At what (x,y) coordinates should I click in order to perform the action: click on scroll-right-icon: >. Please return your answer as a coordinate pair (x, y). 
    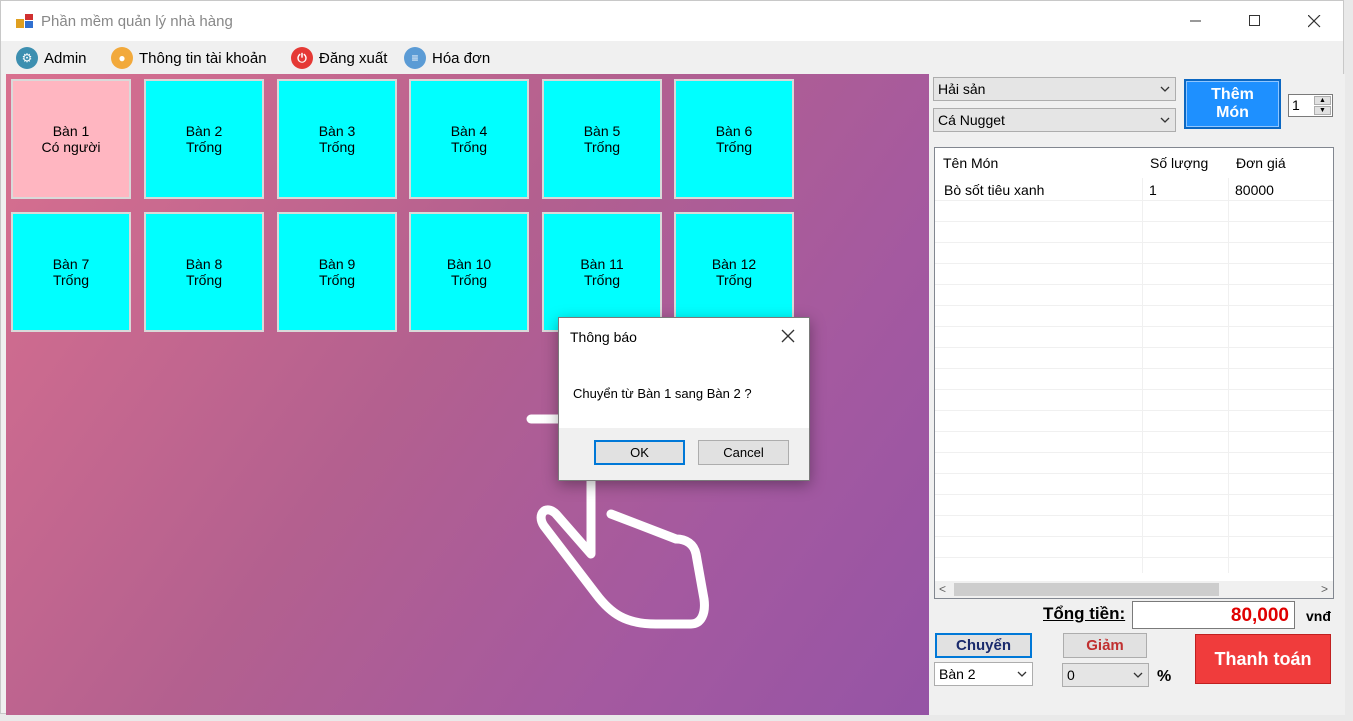
    Looking at the image, I should click on (1324, 589).